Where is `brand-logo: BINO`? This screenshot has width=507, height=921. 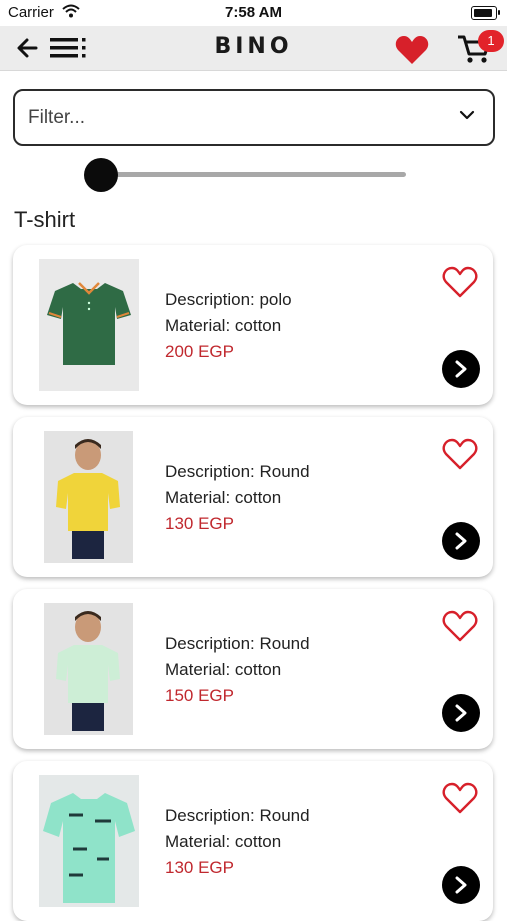 brand-logo: BINO is located at coordinates (253, 46).